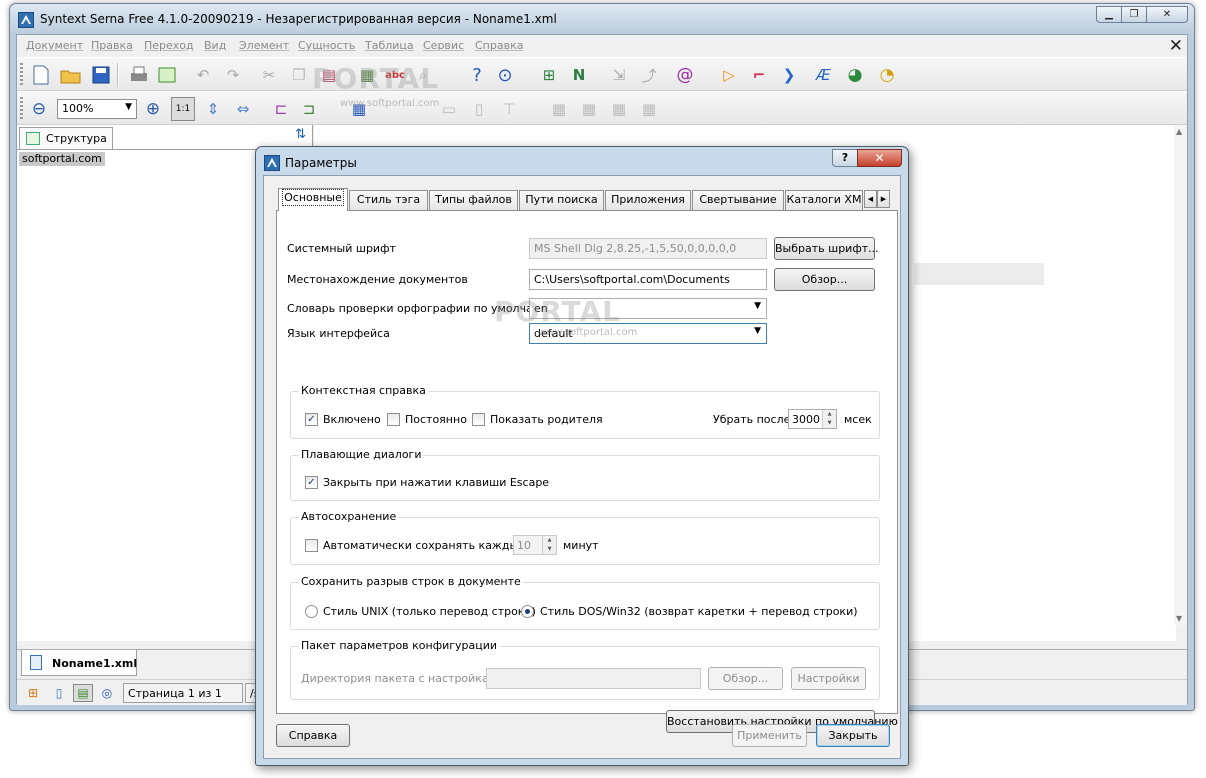  What do you see at coordinates (443, 45) in the screenshot?
I see `menu-tools: Сервис` at bounding box center [443, 45].